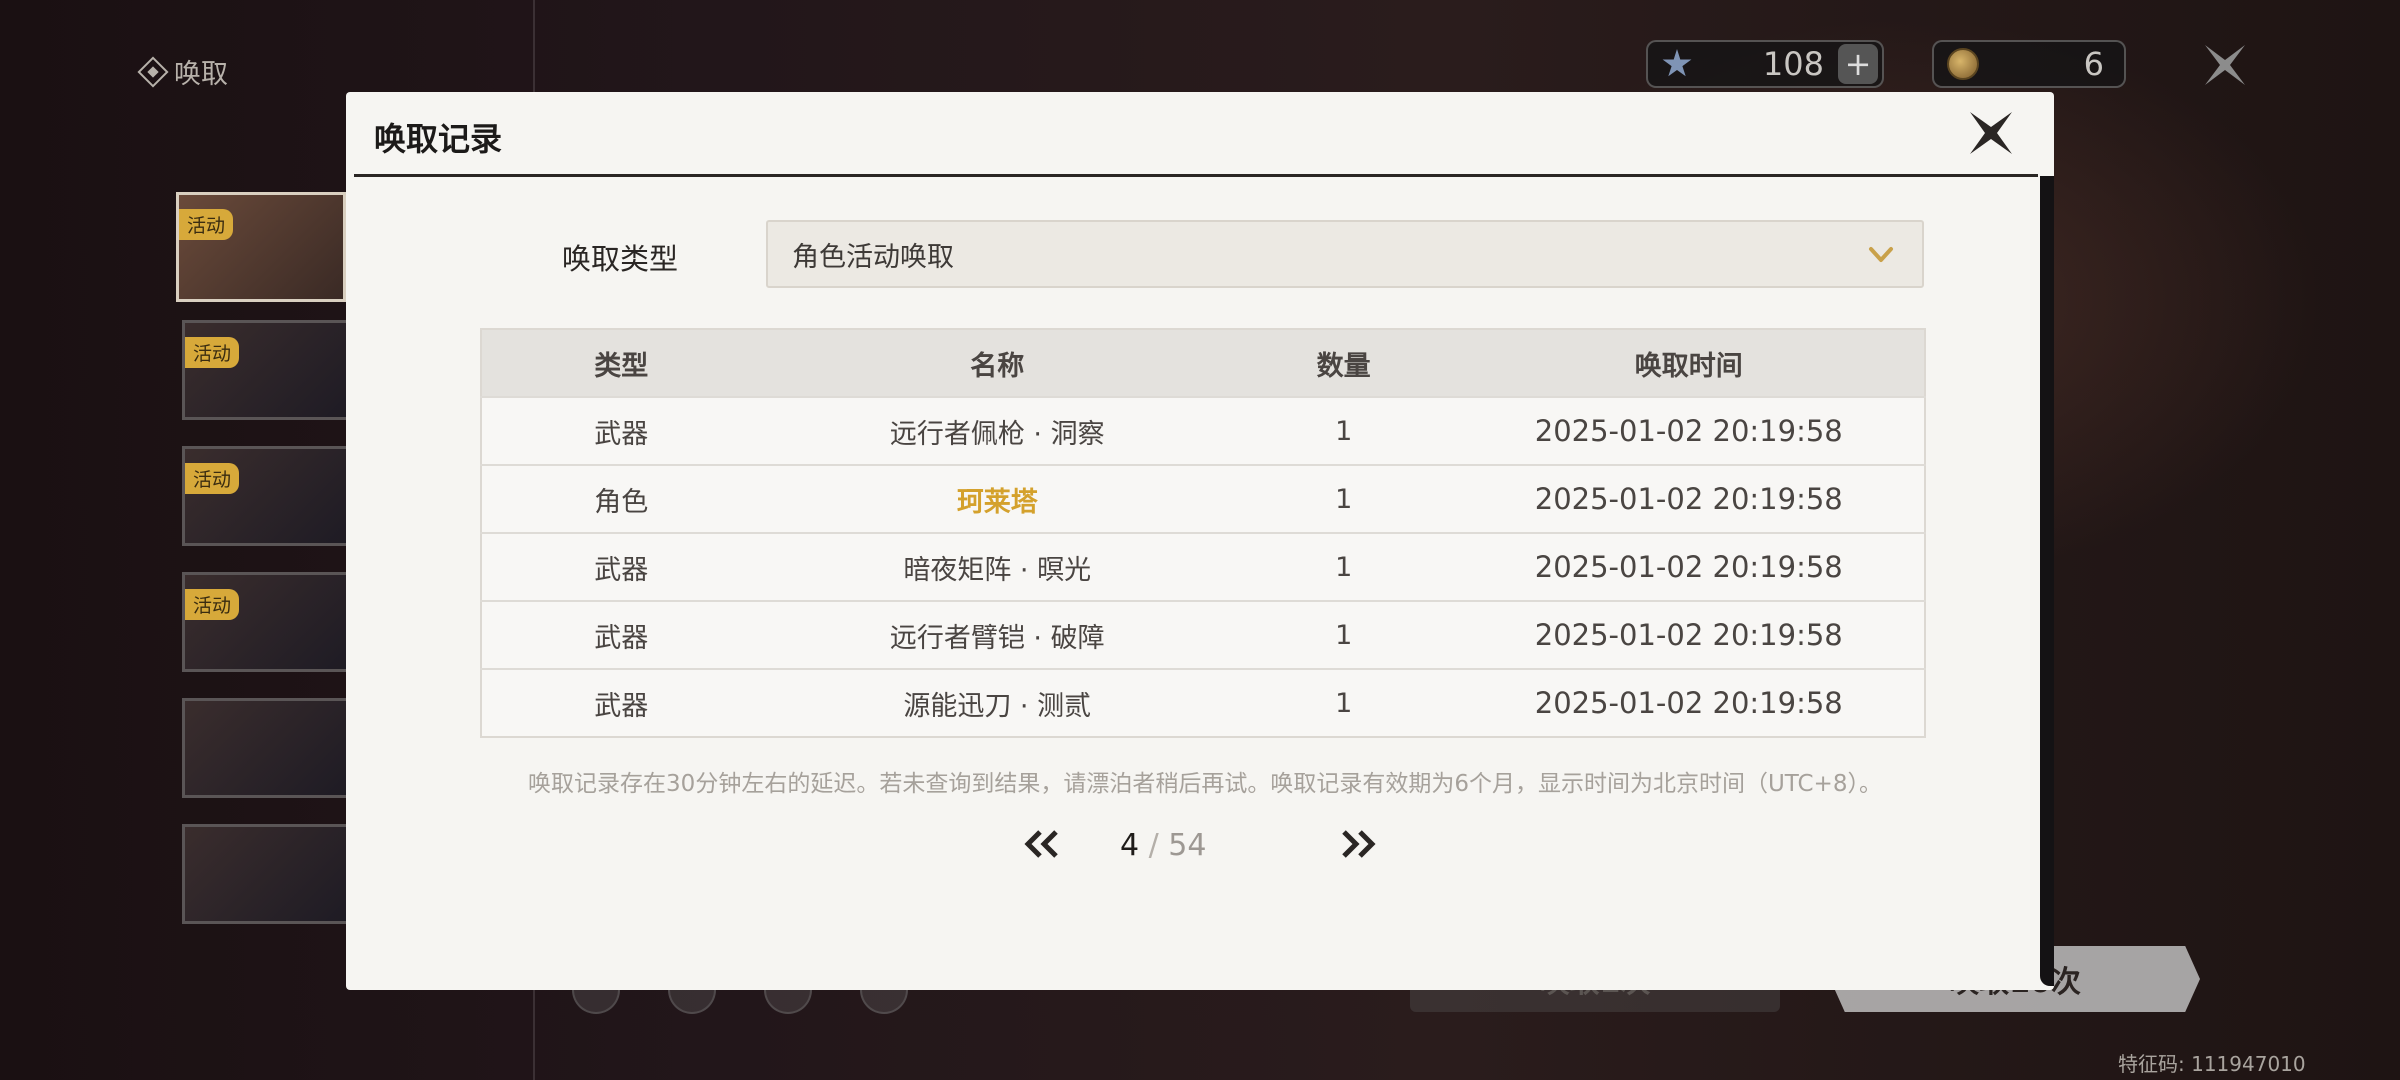  What do you see at coordinates (1858, 64) in the screenshot?
I see `add-currency-button: +` at bounding box center [1858, 64].